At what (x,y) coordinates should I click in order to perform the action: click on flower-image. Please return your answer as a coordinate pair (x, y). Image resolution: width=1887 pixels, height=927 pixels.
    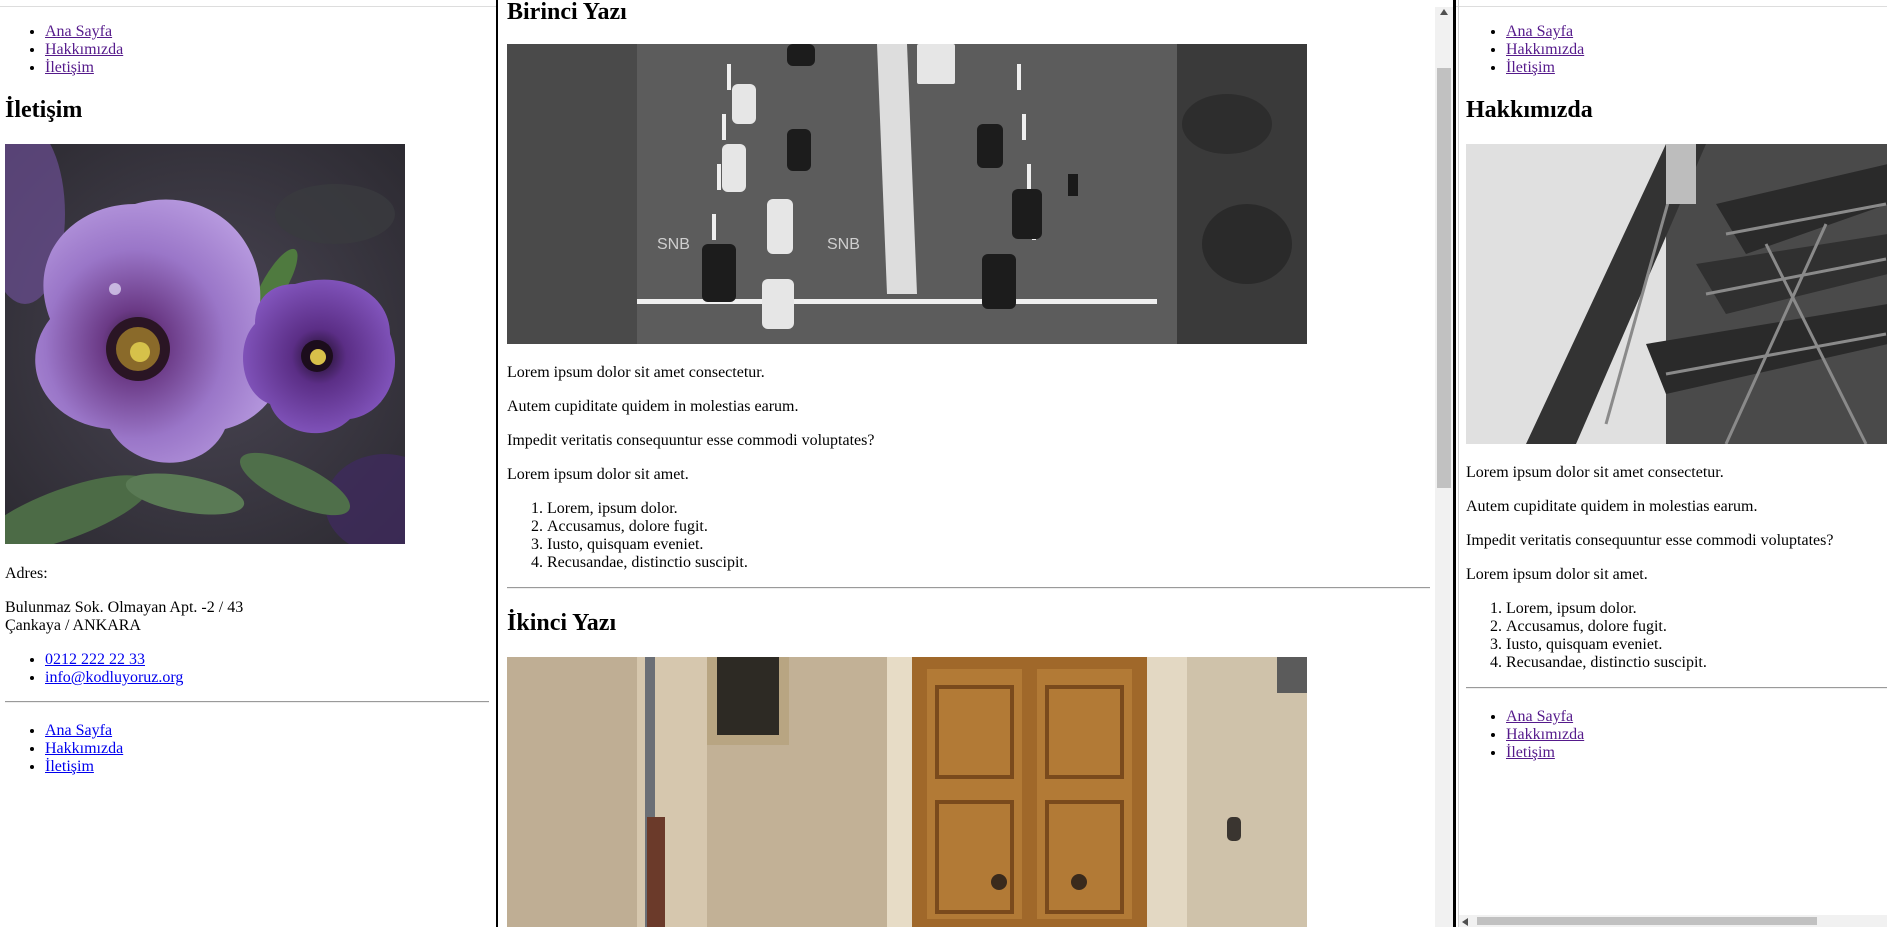
    Looking at the image, I should click on (205, 344).